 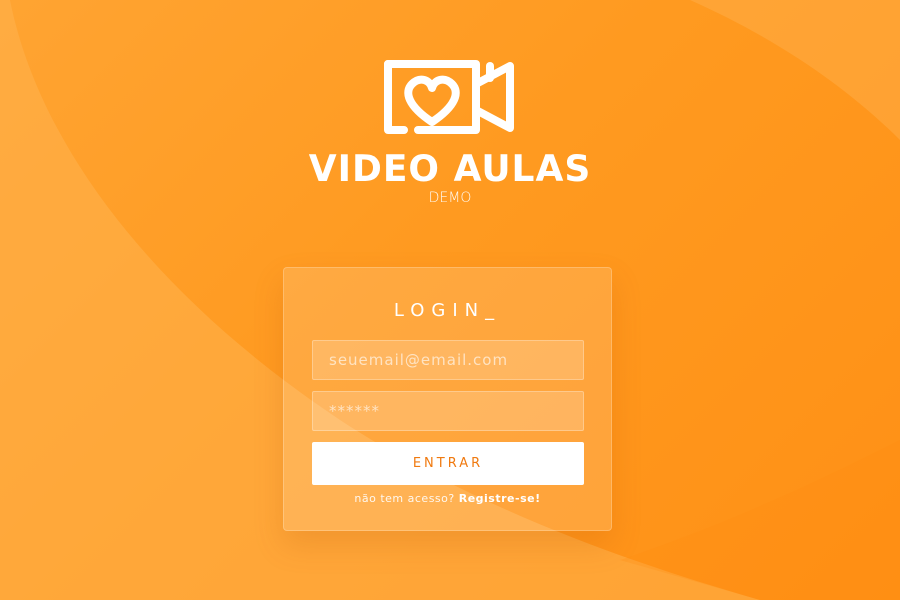 I want to click on password-input, so click(x=448, y=411).